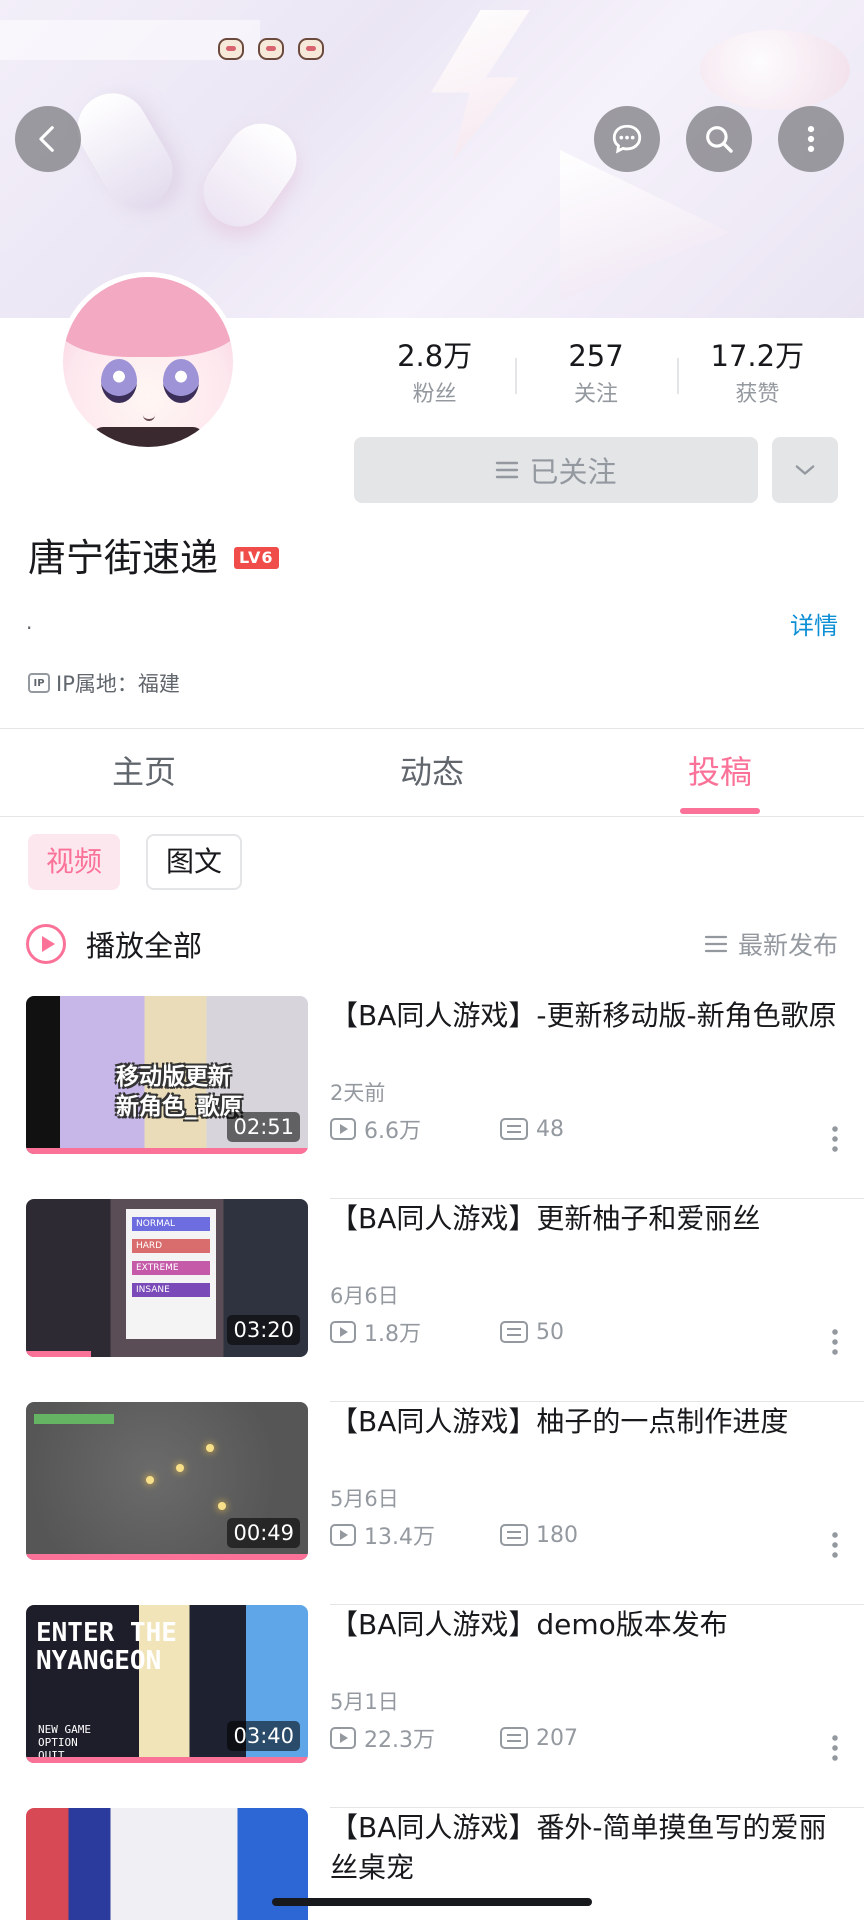 This screenshot has height=1920, width=864. What do you see at coordinates (39, 683) in the screenshot?
I see `ip-icon: IP` at bounding box center [39, 683].